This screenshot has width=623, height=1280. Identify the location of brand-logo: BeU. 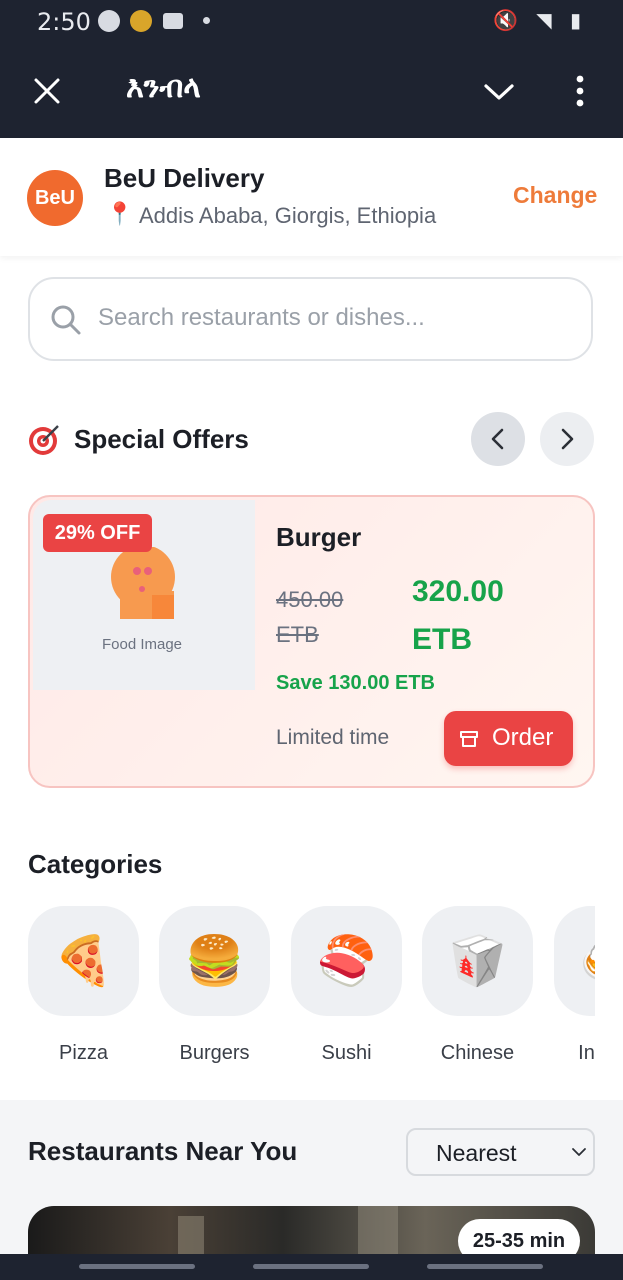
(55, 198).